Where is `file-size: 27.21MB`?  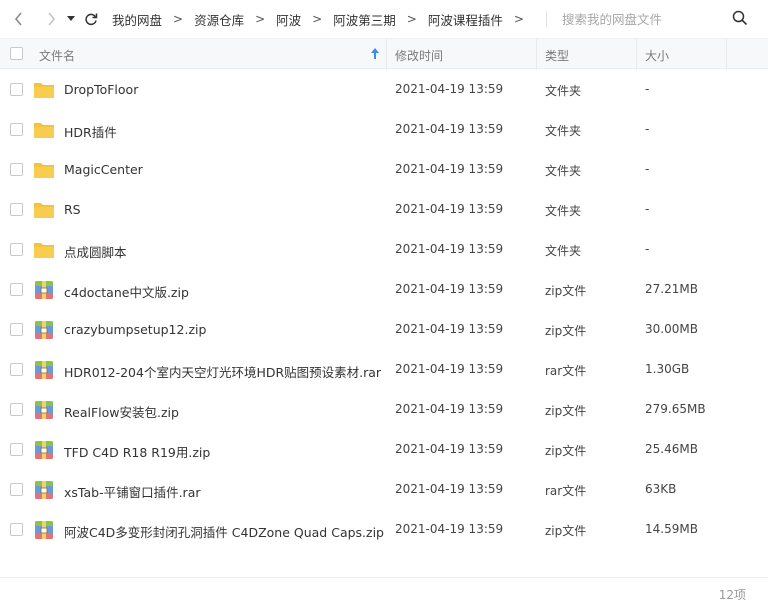 file-size: 27.21MB is located at coordinates (671, 289).